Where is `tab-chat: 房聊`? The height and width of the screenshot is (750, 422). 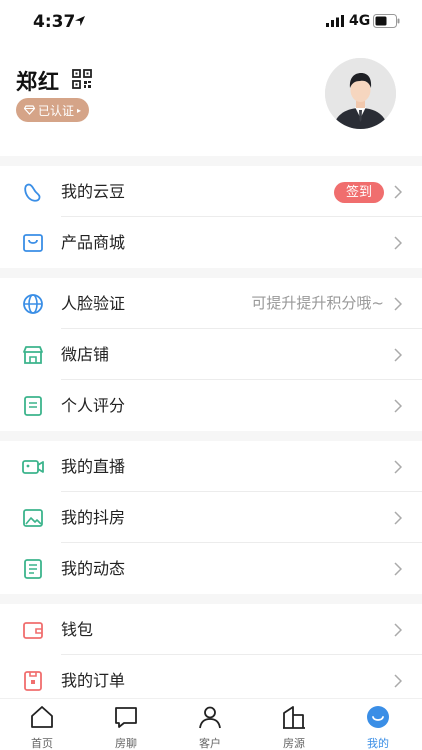
tab-chat: 房聊 is located at coordinates (126, 724).